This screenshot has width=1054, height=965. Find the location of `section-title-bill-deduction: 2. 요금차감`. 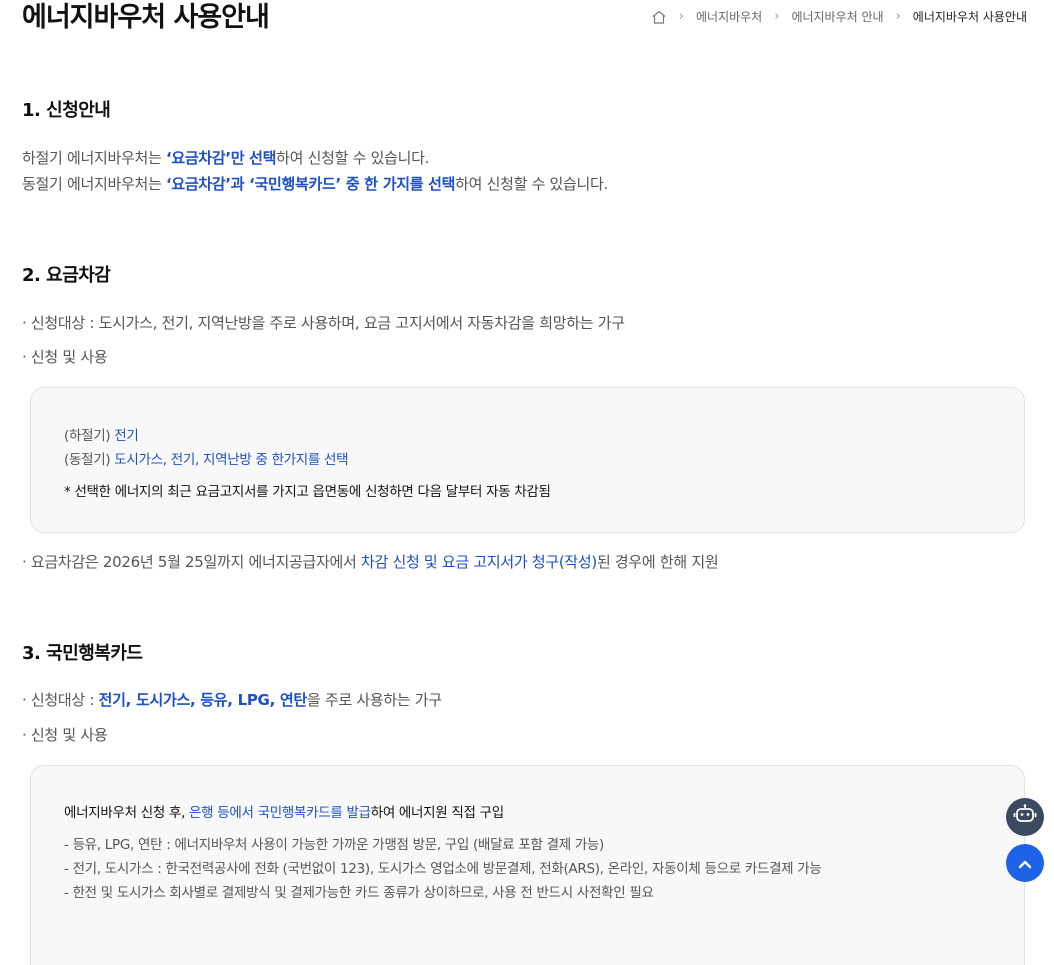

section-title-bill-deduction: 2. 요금차감 is located at coordinates (66, 275).